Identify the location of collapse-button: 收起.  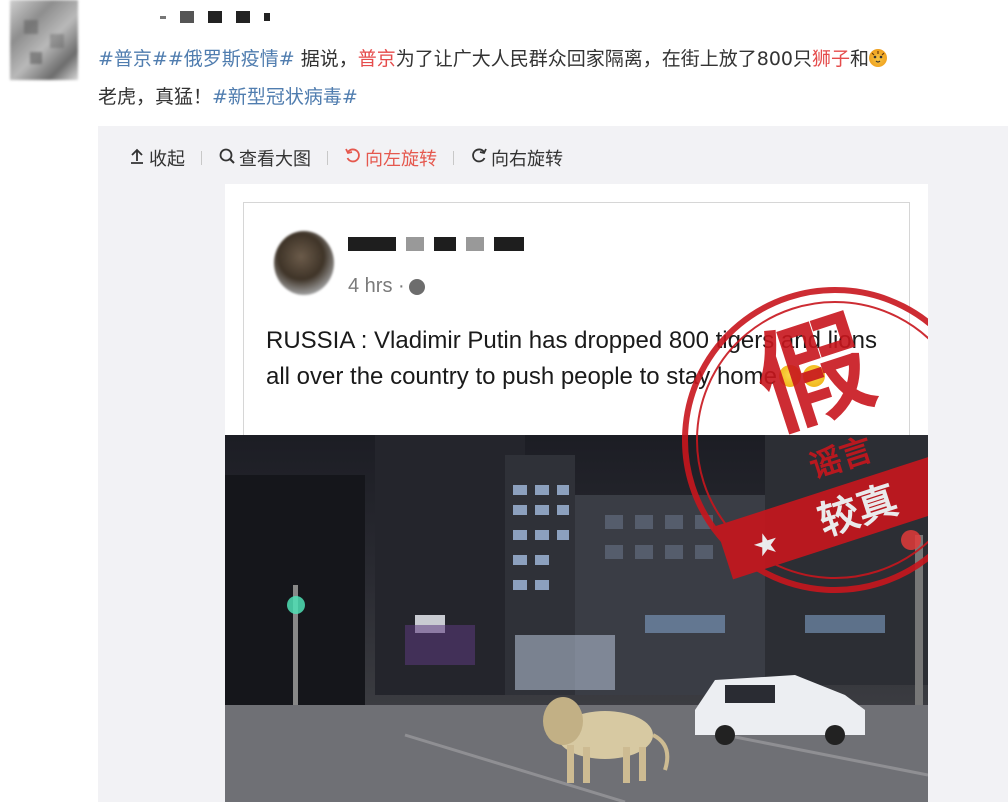
(156, 158).